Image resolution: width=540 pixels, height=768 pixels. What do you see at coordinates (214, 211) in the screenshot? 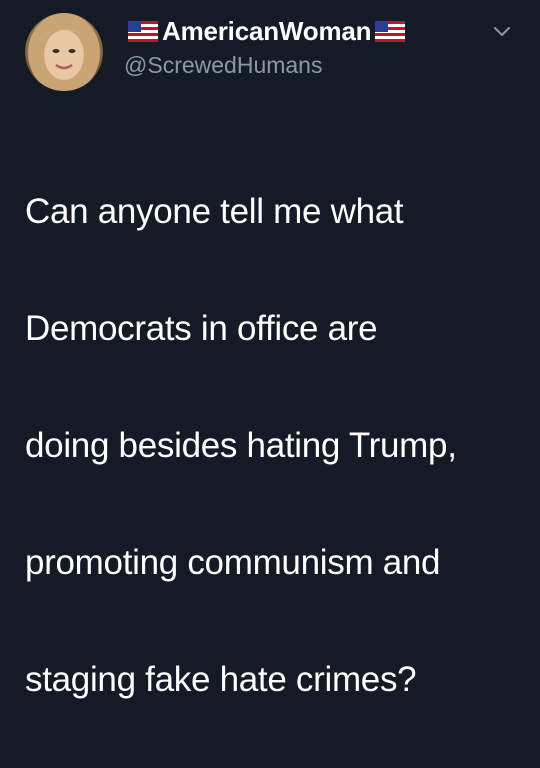
I see `tweet-text-line: Can anyone tell me what` at bounding box center [214, 211].